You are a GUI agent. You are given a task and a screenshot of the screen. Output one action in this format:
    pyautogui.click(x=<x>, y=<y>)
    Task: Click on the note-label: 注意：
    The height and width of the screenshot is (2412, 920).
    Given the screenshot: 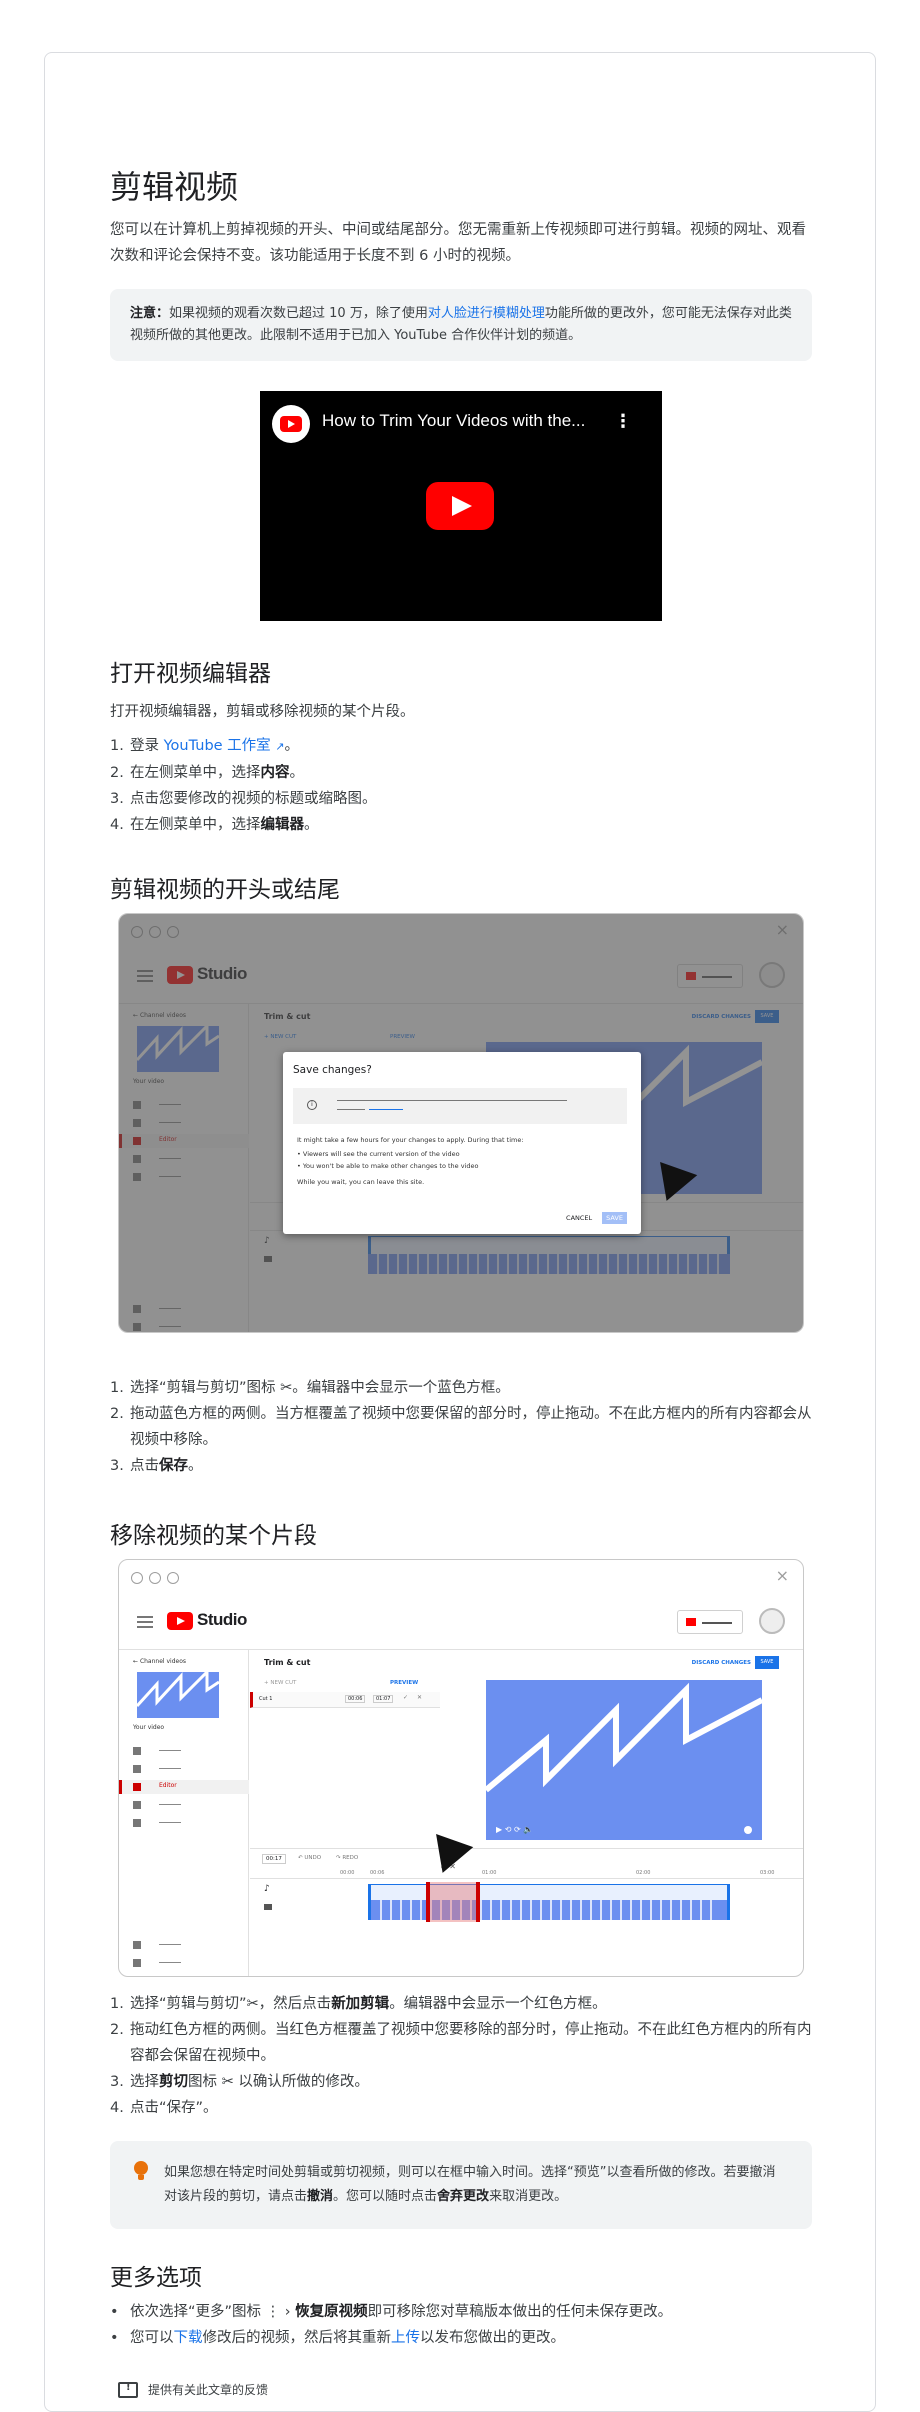 What is the action you would take?
    pyautogui.click(x=150, y=313)
    